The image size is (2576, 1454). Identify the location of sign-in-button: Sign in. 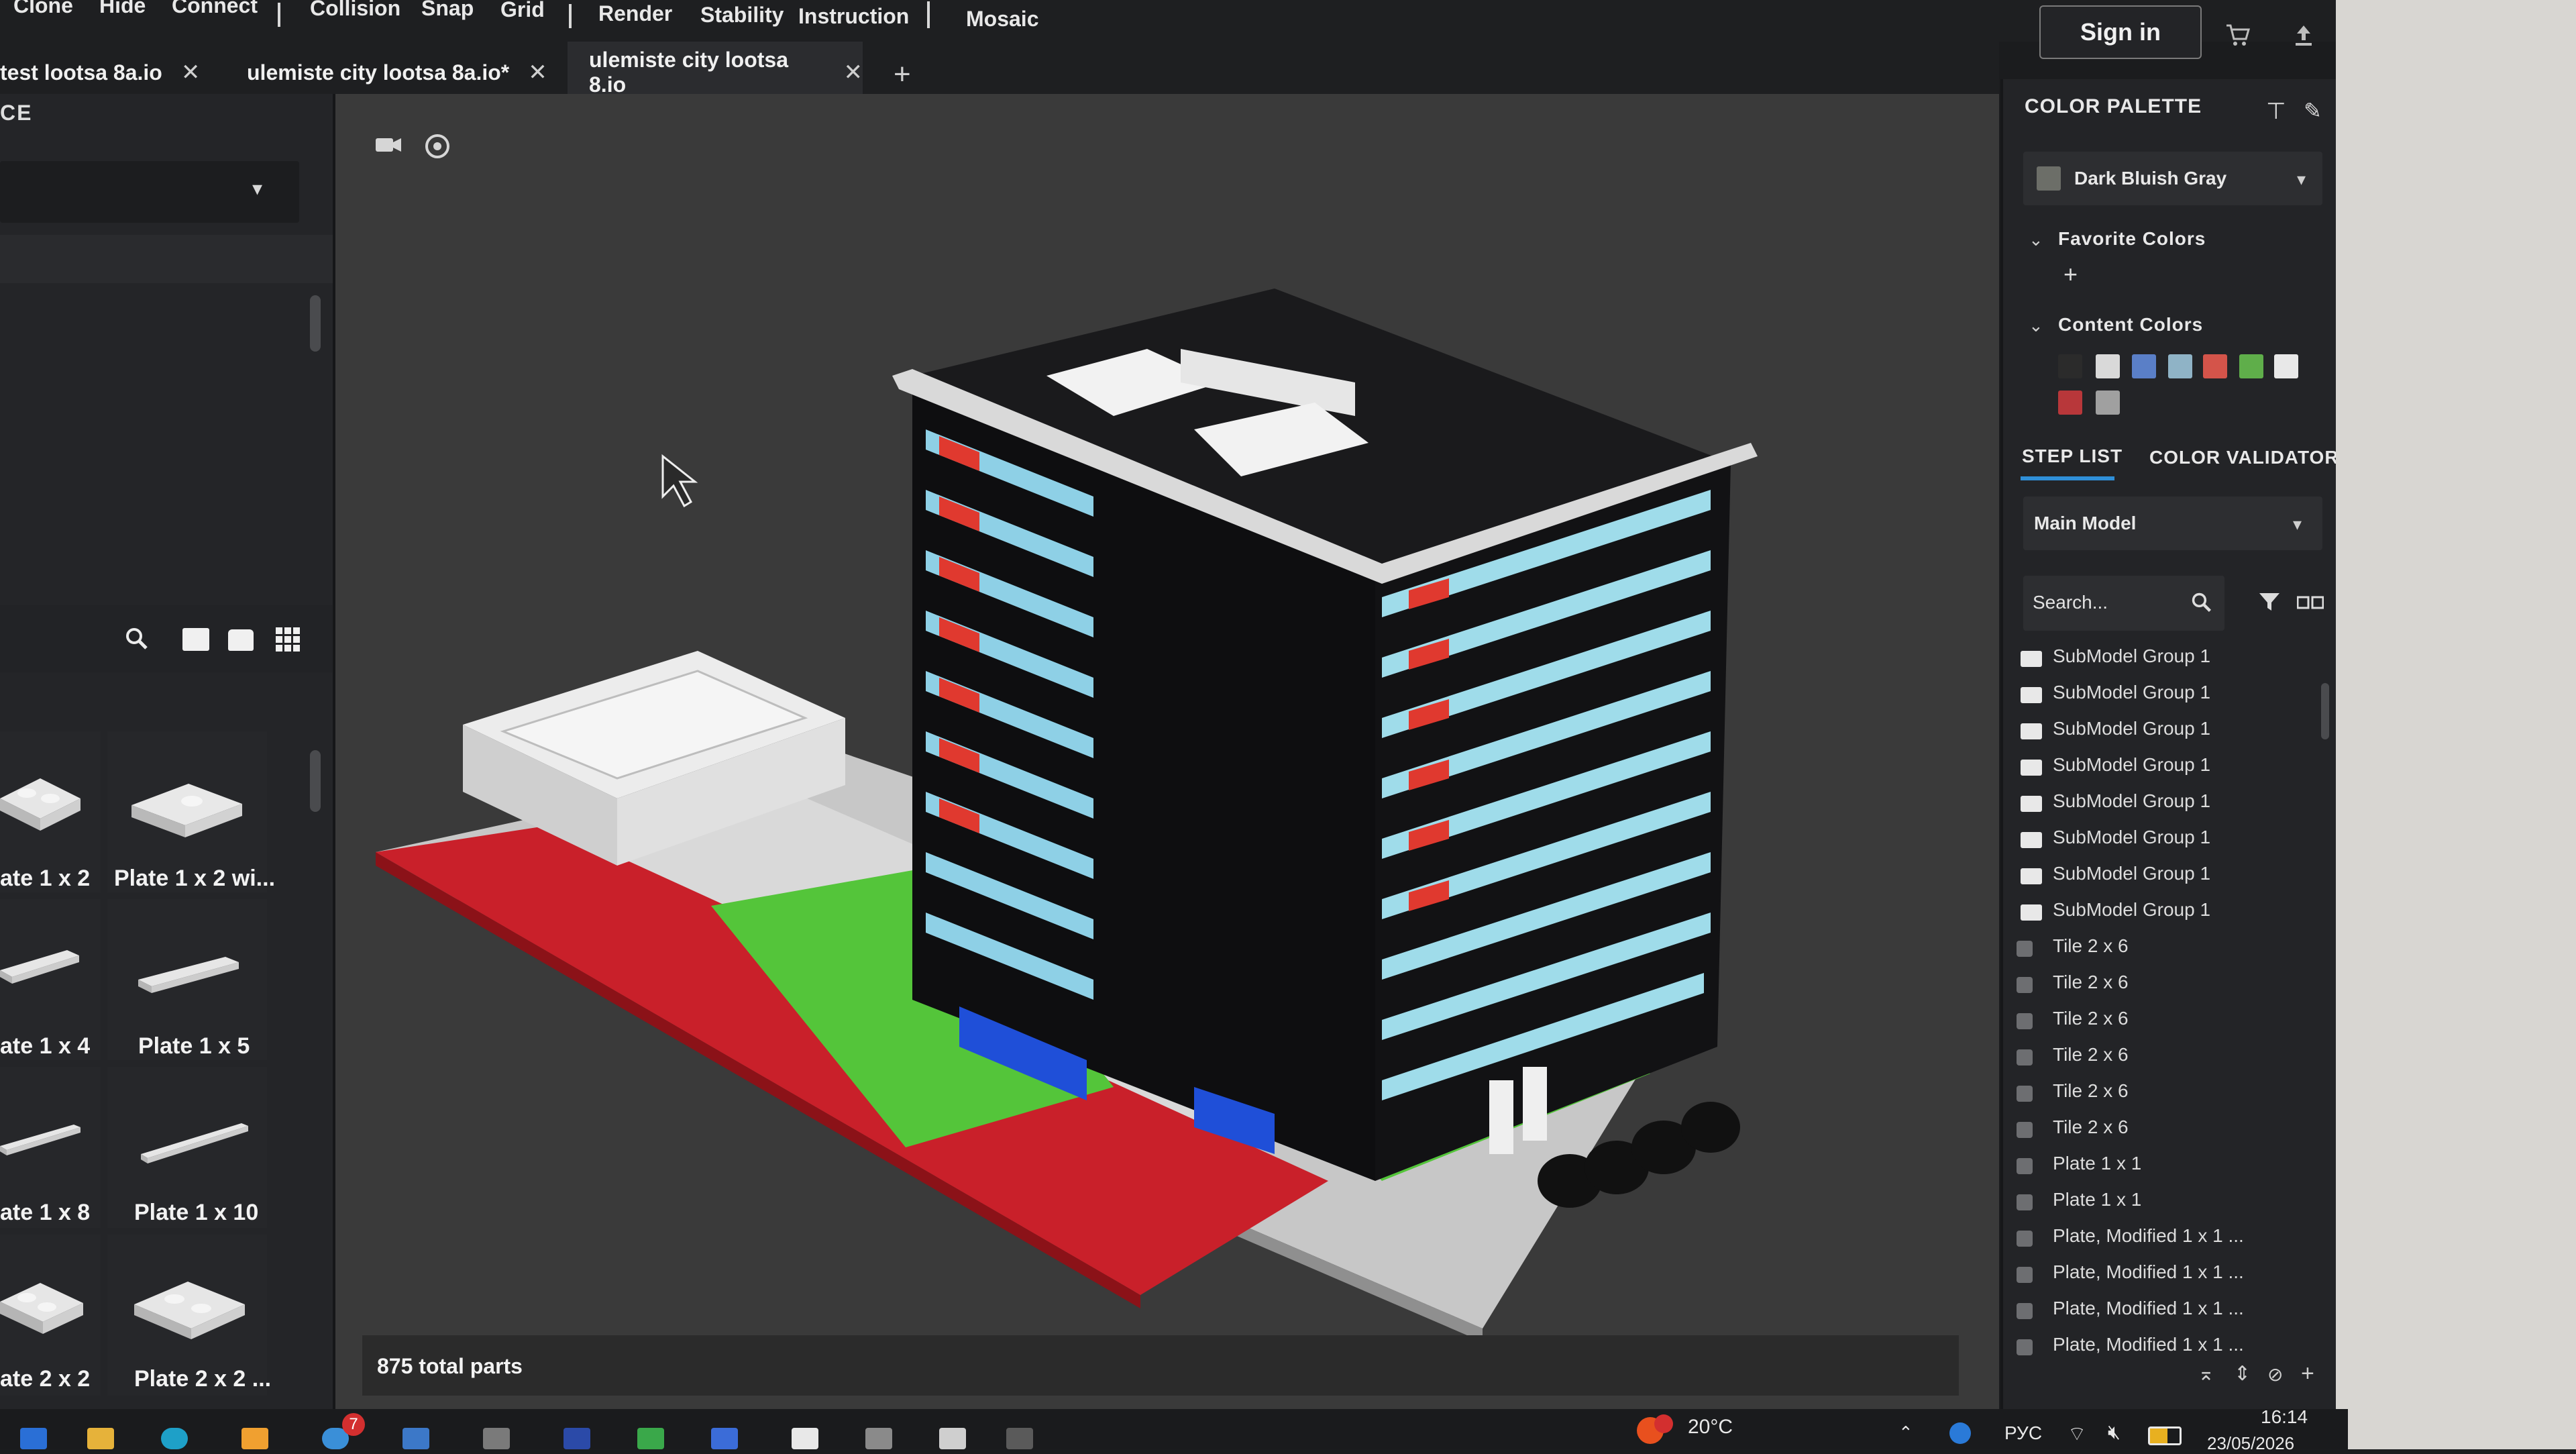
(2120, 32).